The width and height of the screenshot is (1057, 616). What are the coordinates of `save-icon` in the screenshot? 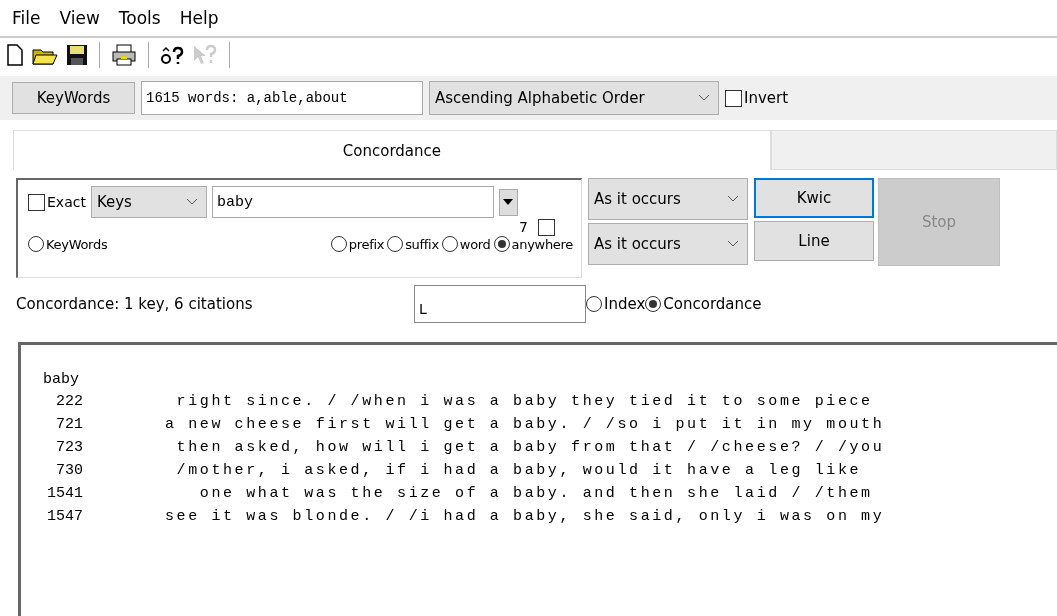 It's located at (77, 55).